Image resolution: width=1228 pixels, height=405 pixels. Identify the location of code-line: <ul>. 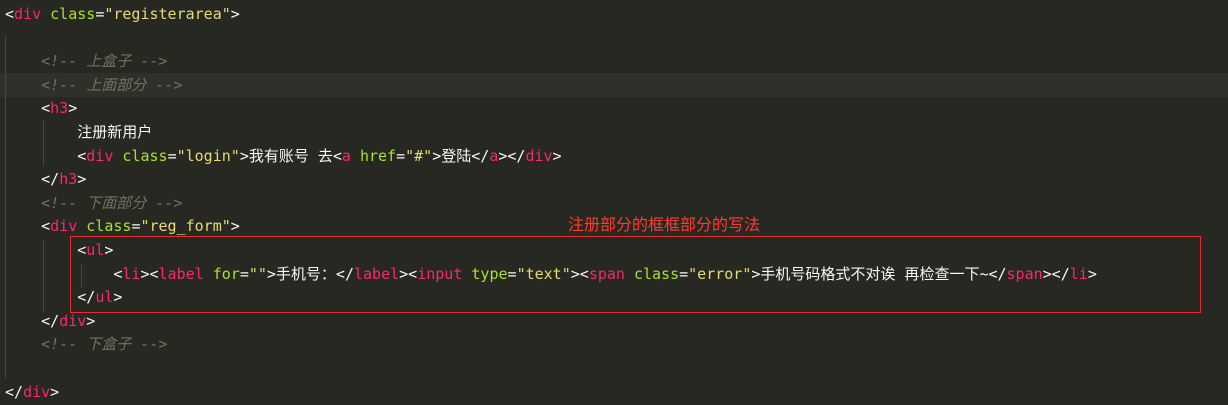
(56, 250).